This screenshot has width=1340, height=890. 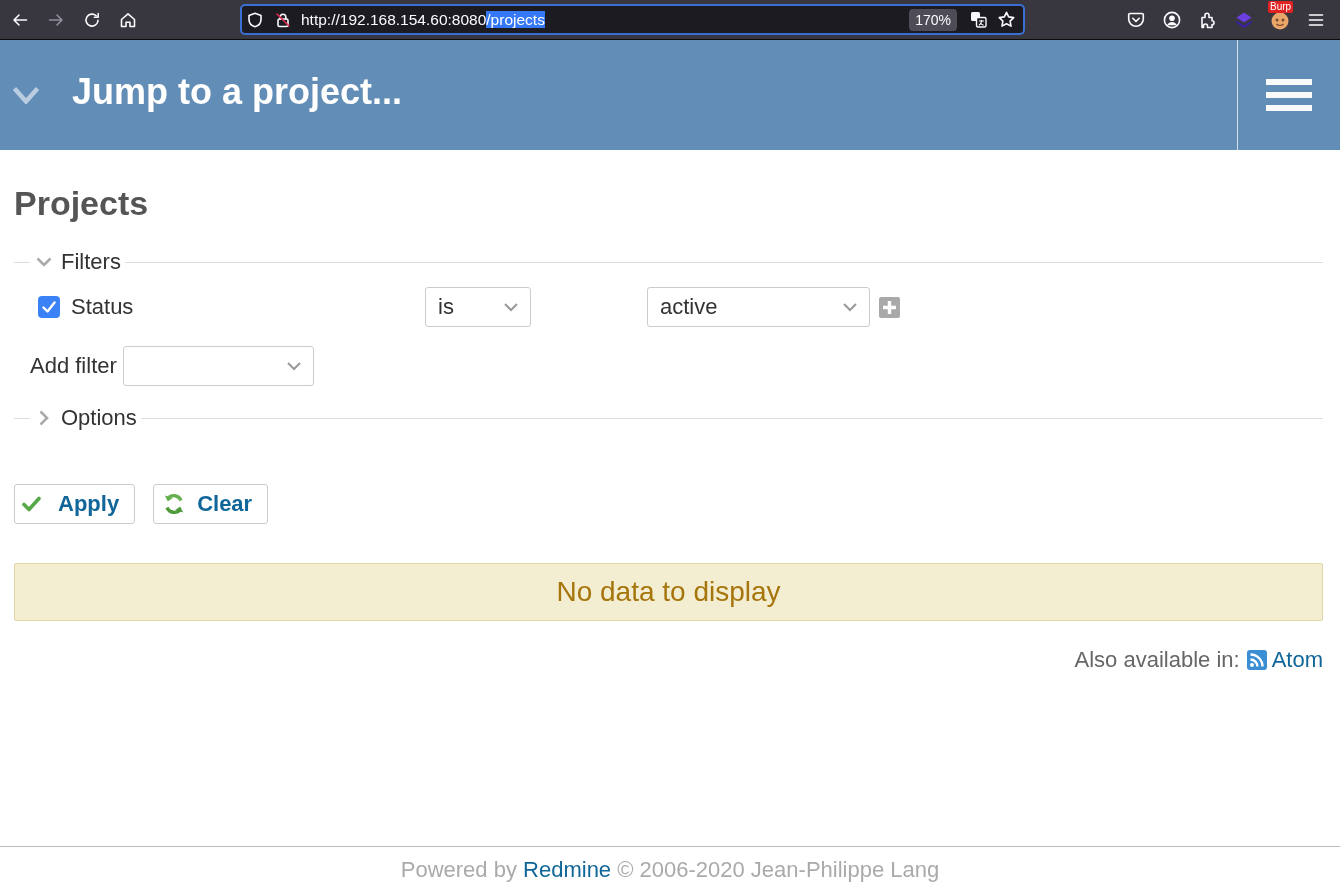 I want to click on checkbox, so click(x=49, y=307).